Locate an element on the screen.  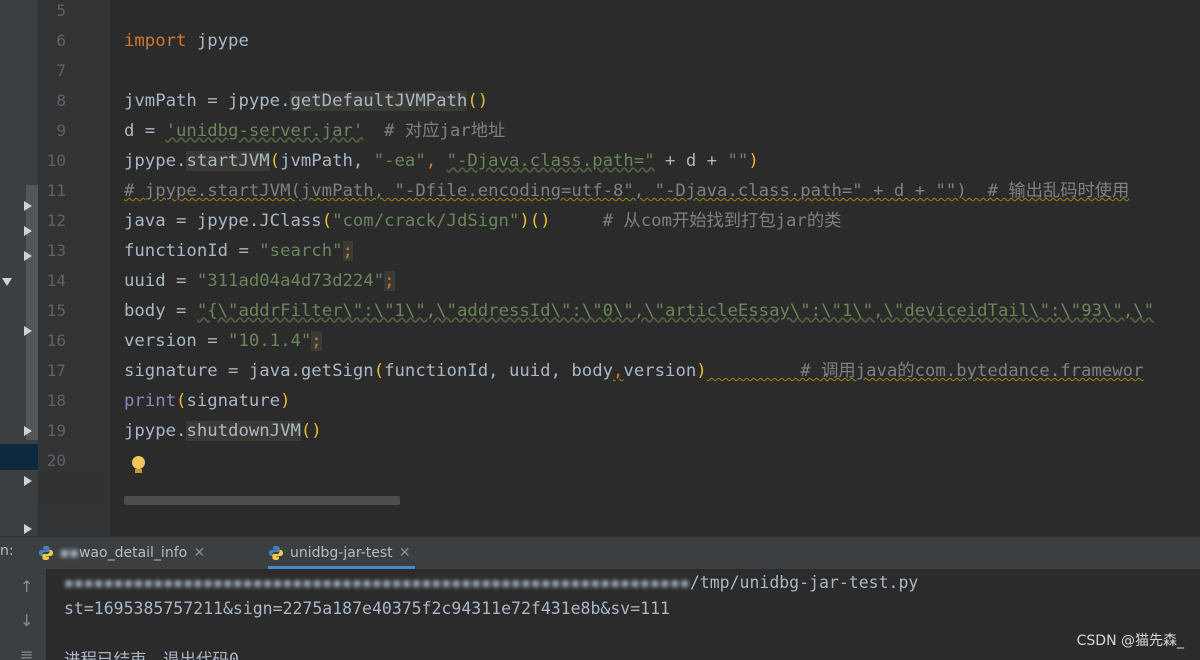
structure-scroll-accent is located at coordinates (32, 312).